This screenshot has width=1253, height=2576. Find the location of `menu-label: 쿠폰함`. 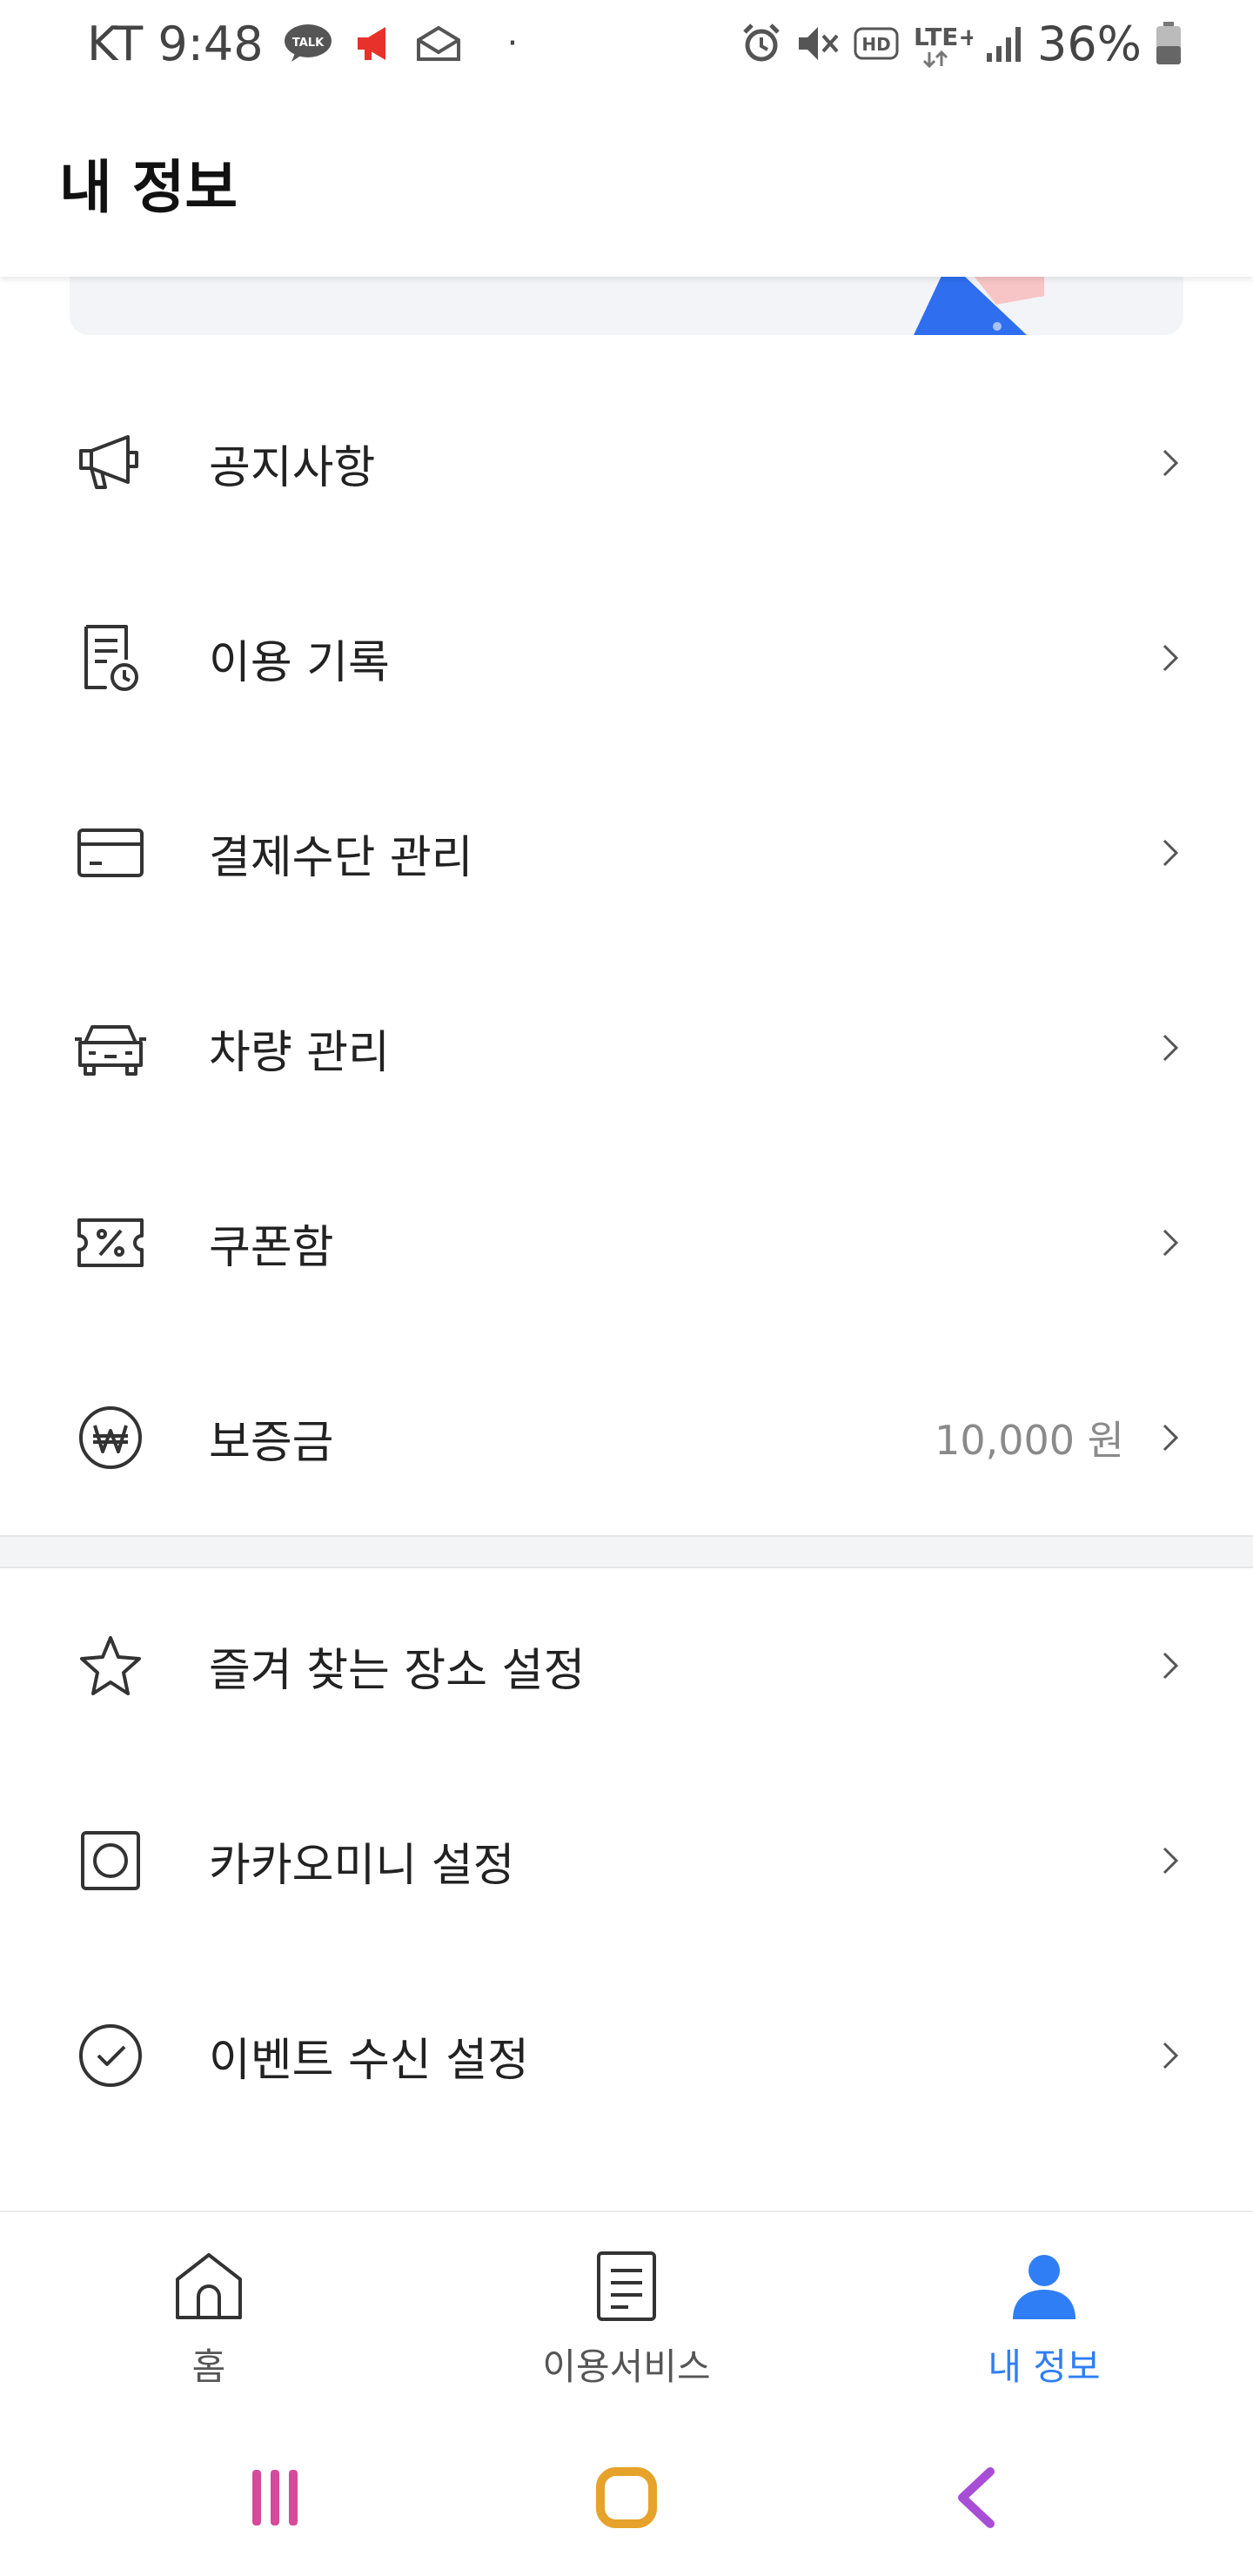

menu-label: 쿠폰함 is located at coordinates (271, 1247).